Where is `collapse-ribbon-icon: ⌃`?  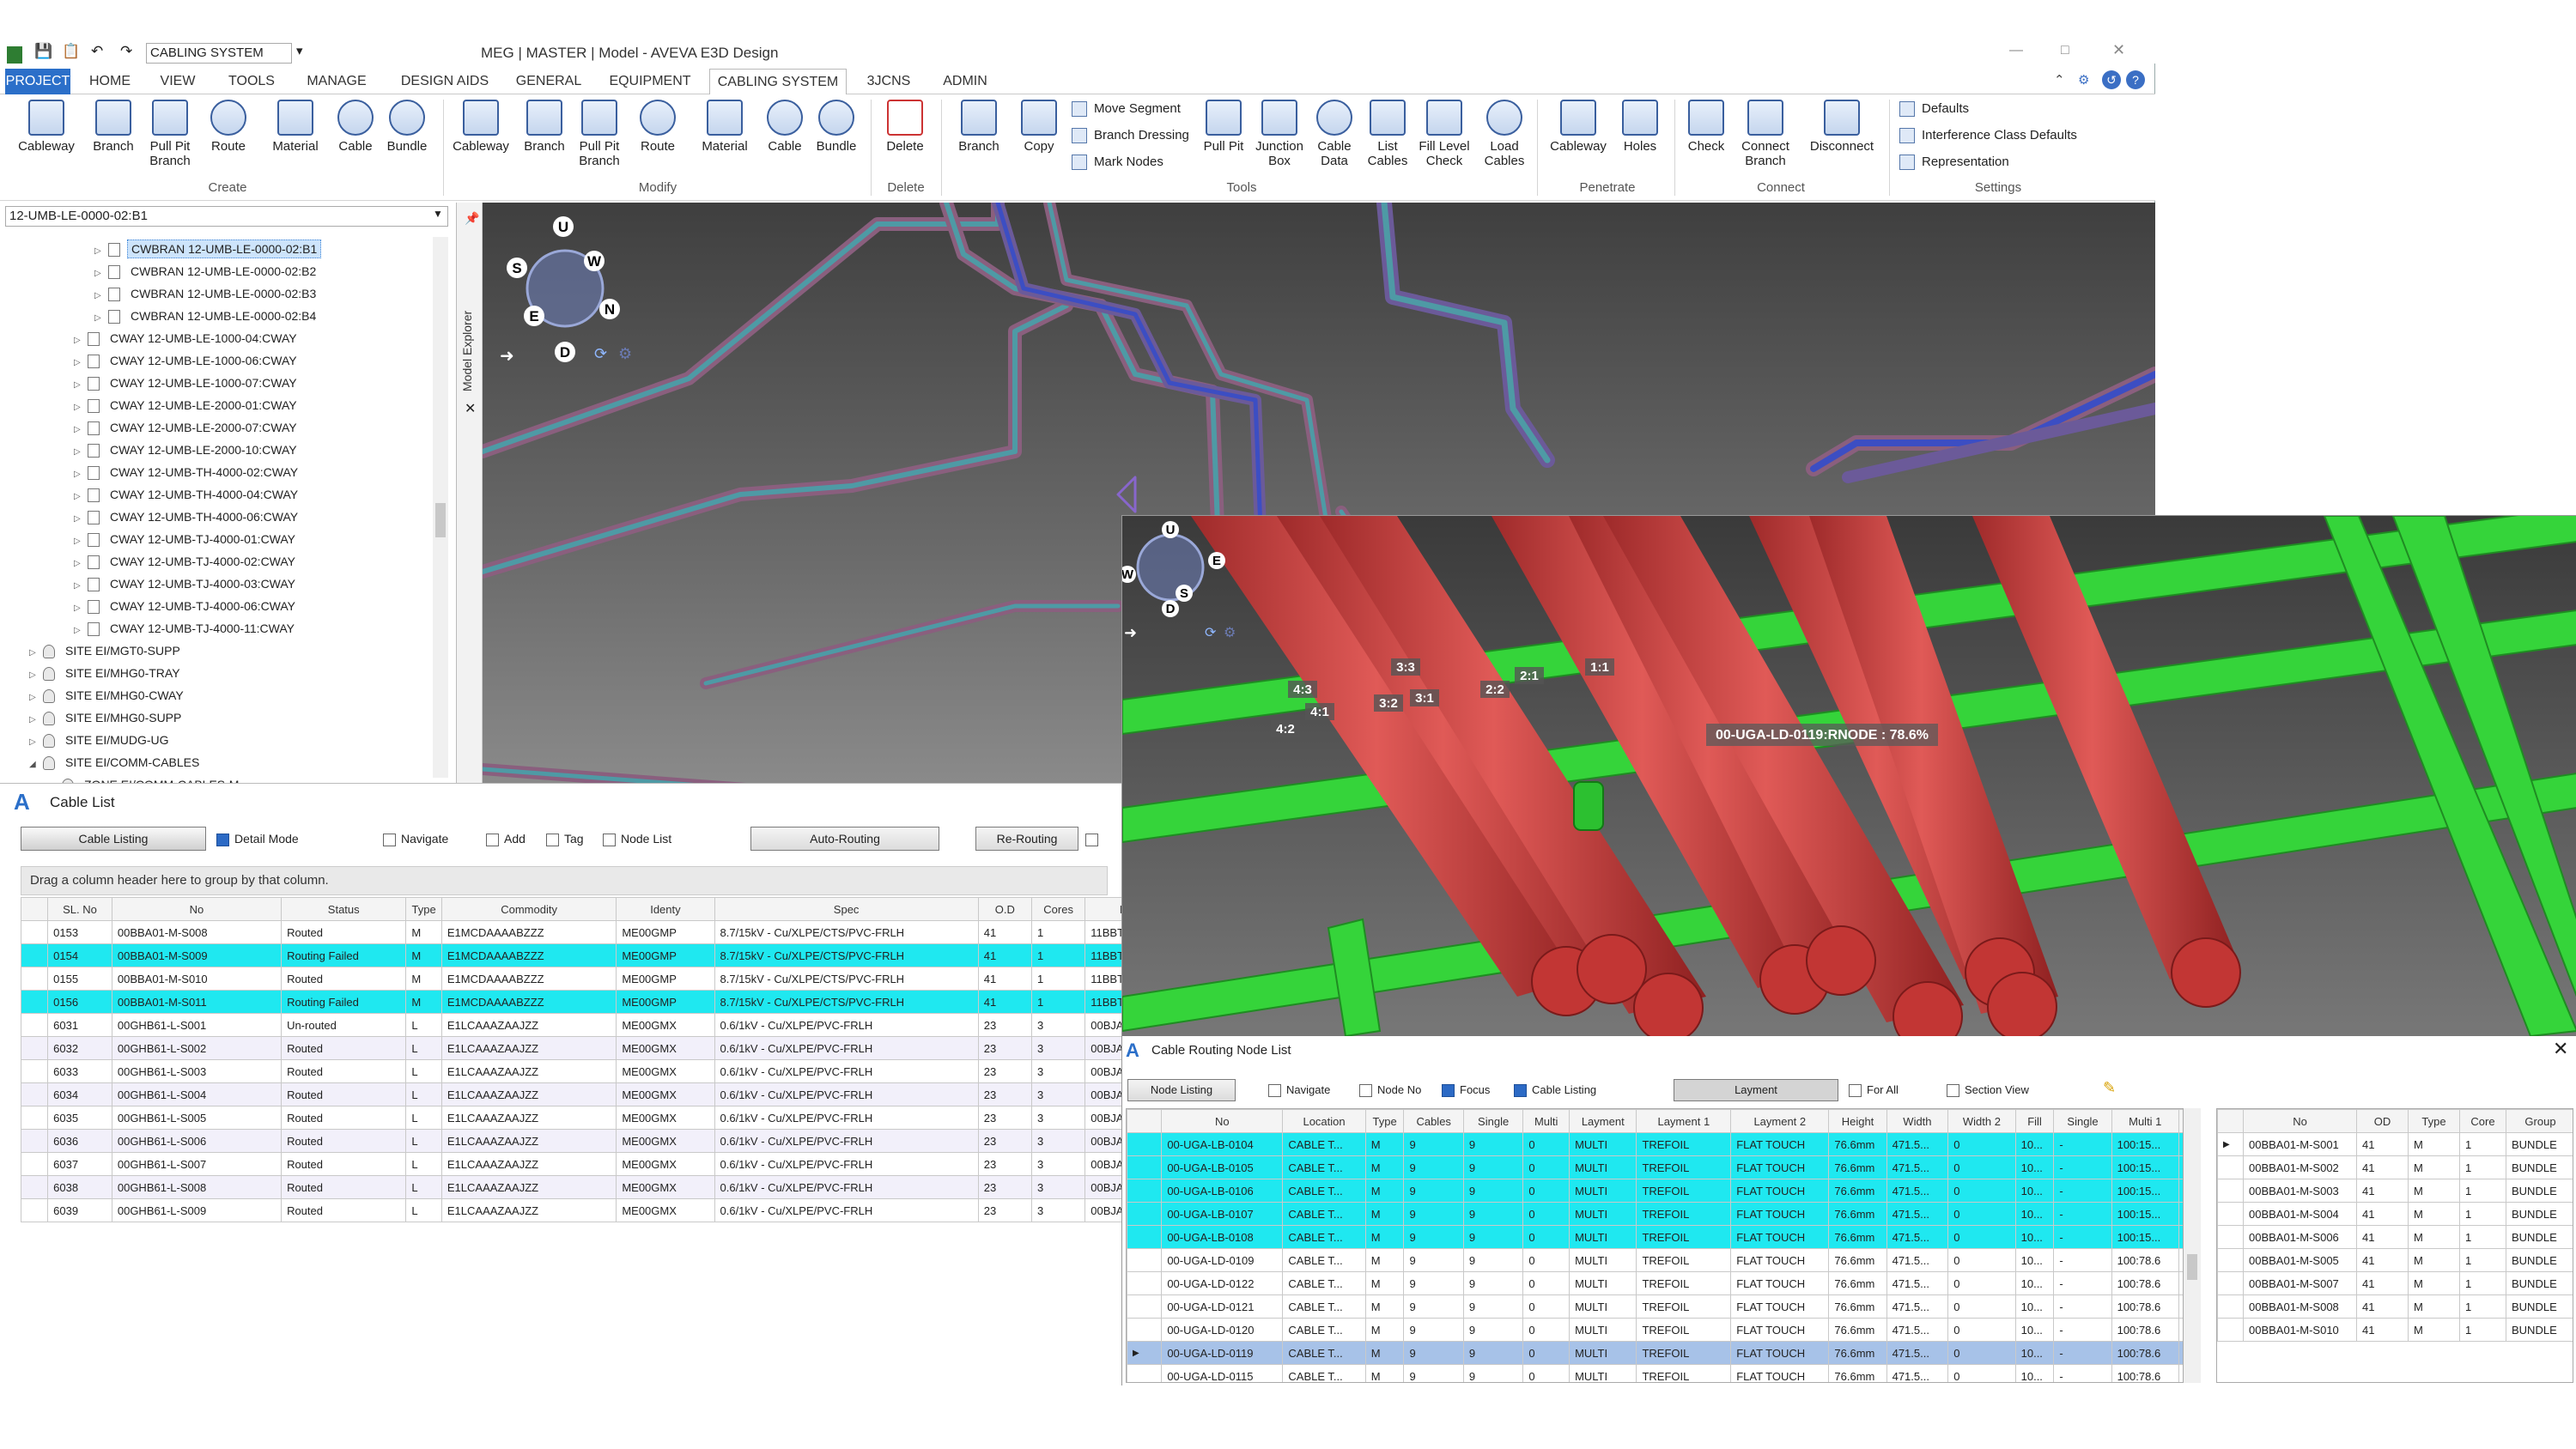 collapse-ribbon-icon: ⌃ is located at coordinates (2060, 80).